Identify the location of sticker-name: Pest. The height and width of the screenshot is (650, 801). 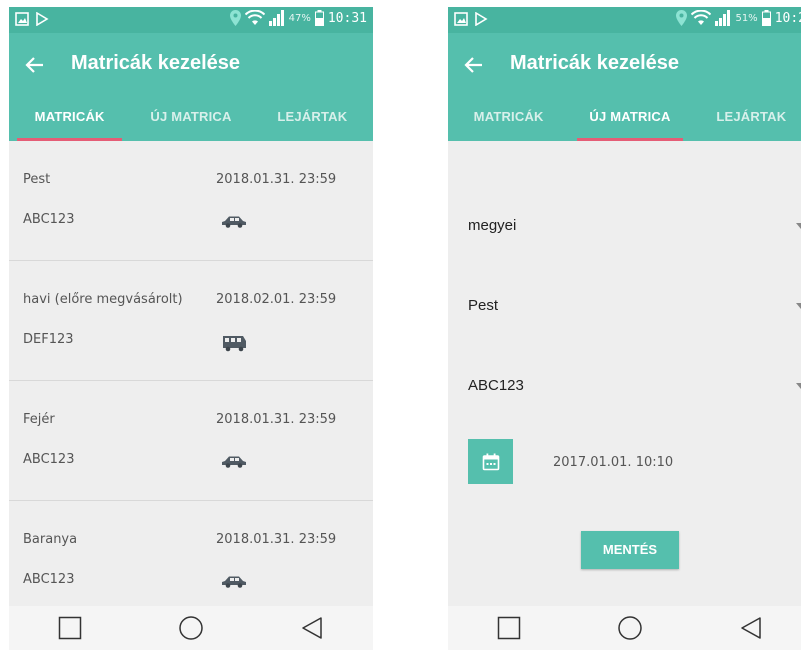
(37, 179).